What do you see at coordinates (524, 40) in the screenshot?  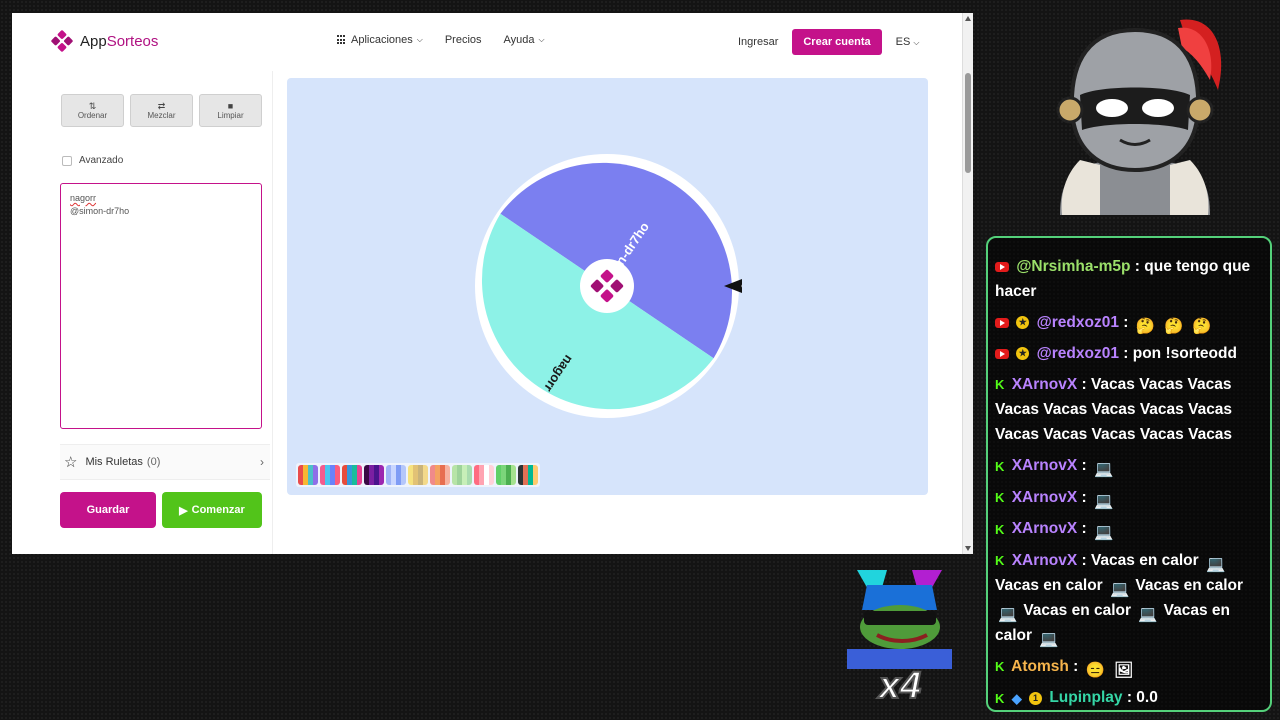 I see `nav-ayuda: Ayuda ⌵` at bounding box center [524, 40].